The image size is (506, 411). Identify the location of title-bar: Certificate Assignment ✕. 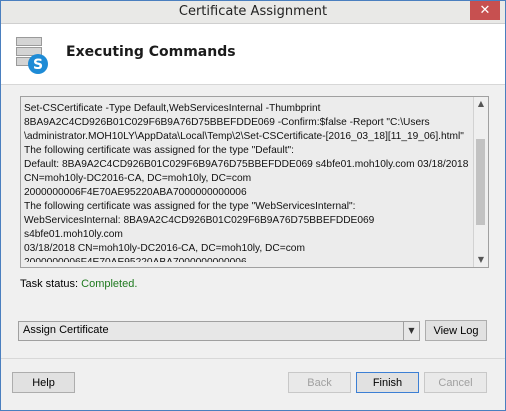
(253, 12).